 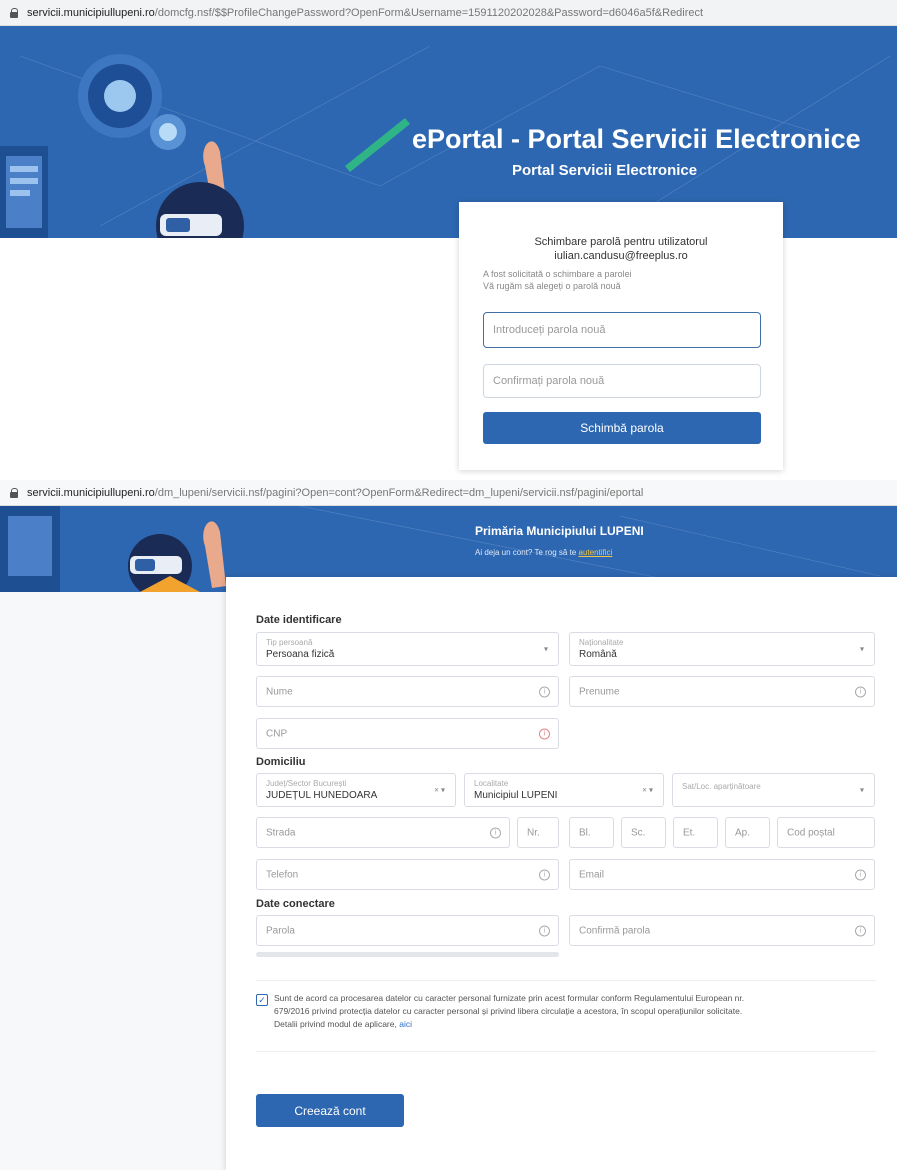 I want to click on county-value: JUDEȚUL HUNEDOARA, so click(x=322, y=795).